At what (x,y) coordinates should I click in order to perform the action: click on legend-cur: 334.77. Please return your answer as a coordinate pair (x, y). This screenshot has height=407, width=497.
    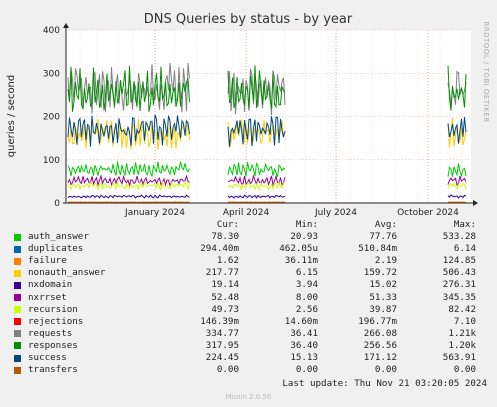
    Looking at the image, I should click on (222, 333).